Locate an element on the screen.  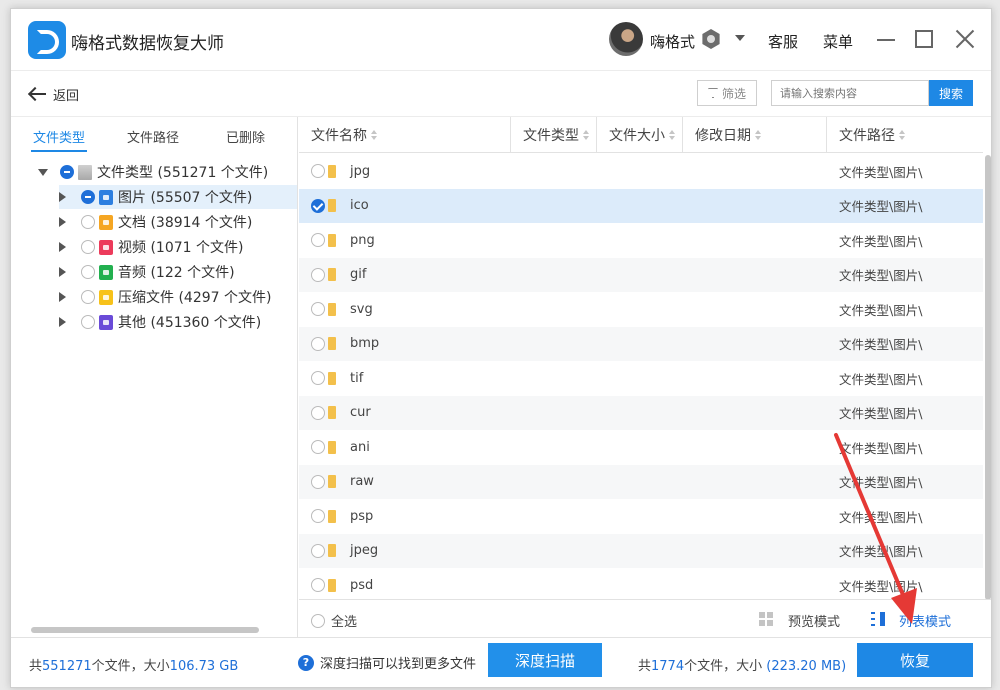
table-row: cur 文件类型\图片\ is located at coordinates (641, 412).